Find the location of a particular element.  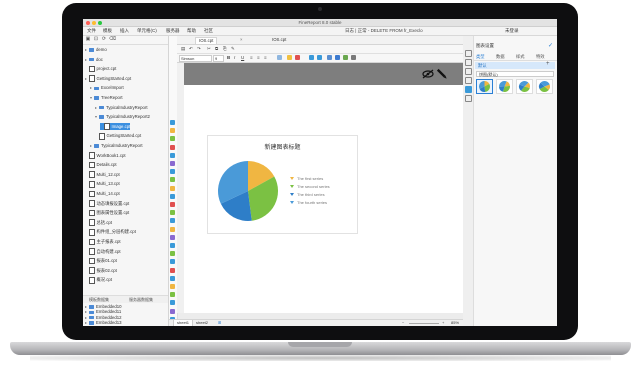

tree-file: Multi_12.cpt is located at coordinates (102, 174).